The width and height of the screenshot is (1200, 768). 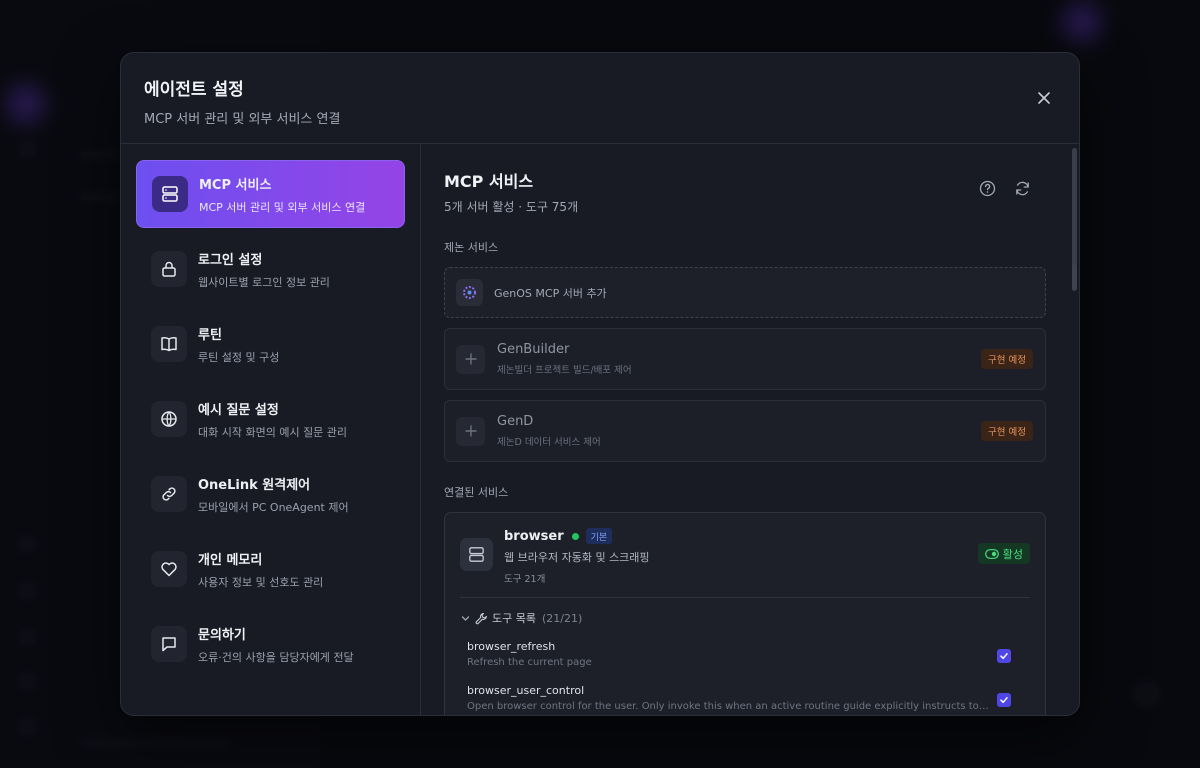 I want to click on nav-label: 개인 메모리, so click(x=230, y=560).